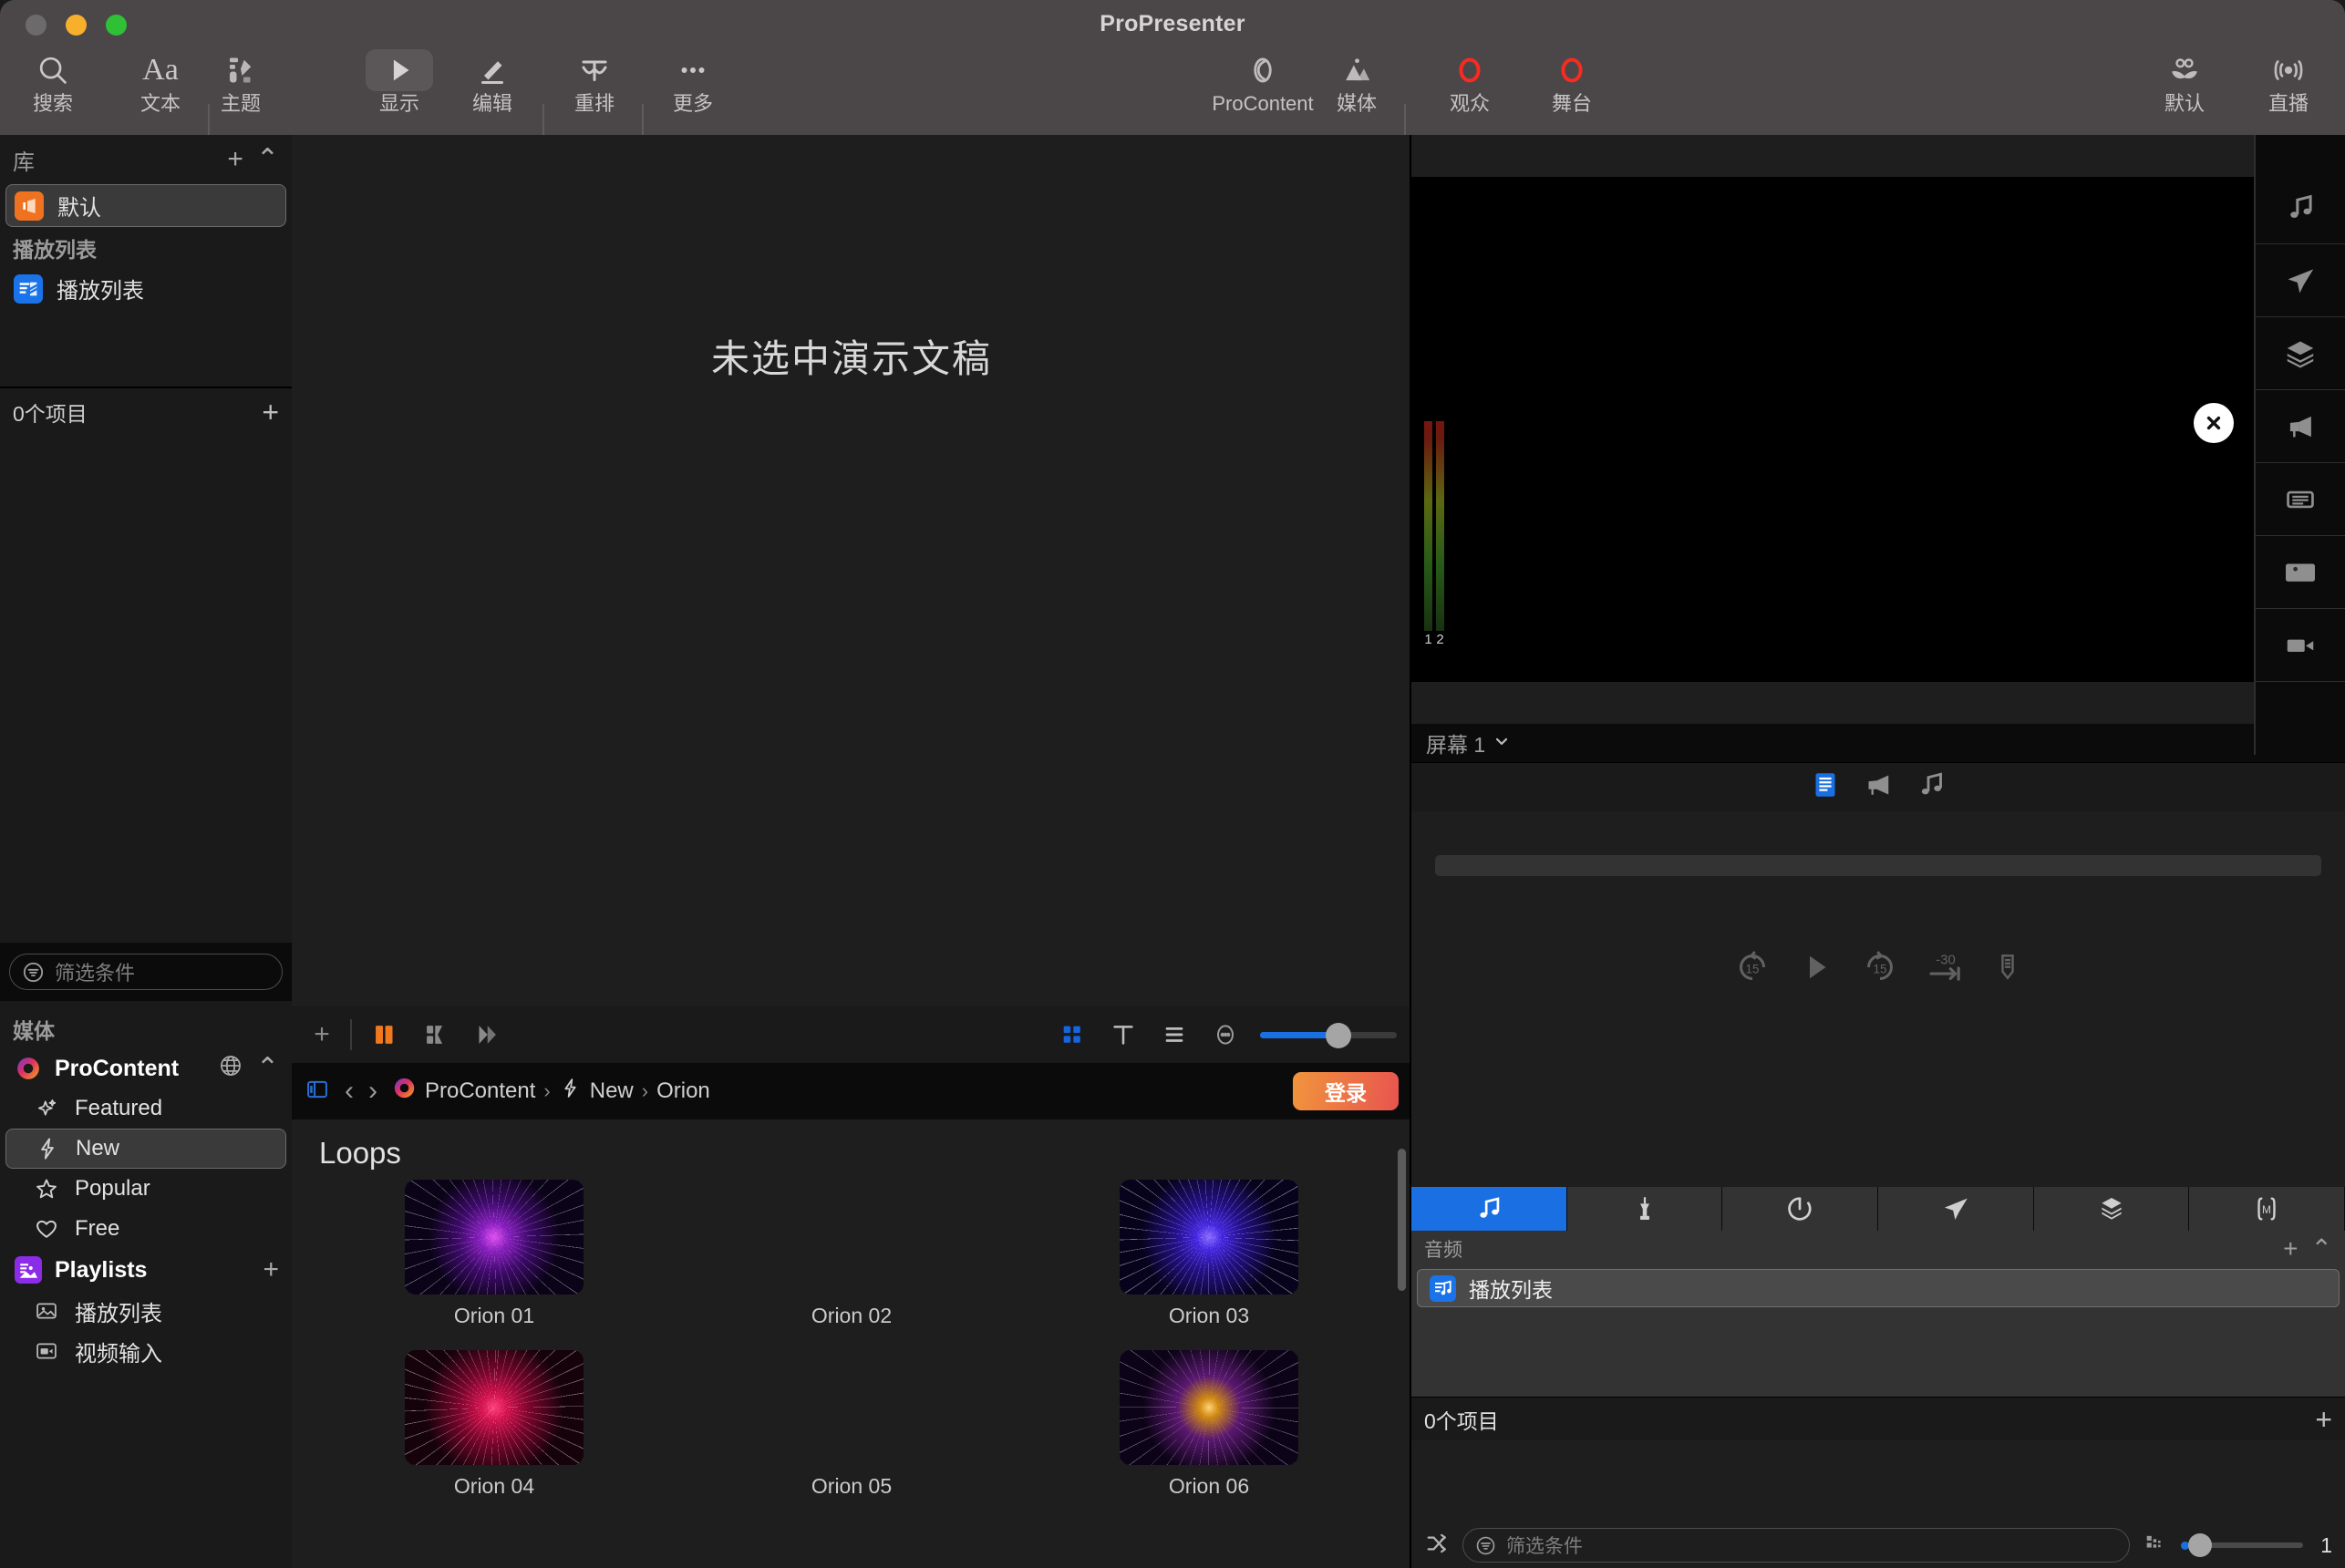 This screenshot has width=2345, height=1568. Describe the element at coordinates (2214, 423) in the screenshot. I see `close-panel-button` at that location.